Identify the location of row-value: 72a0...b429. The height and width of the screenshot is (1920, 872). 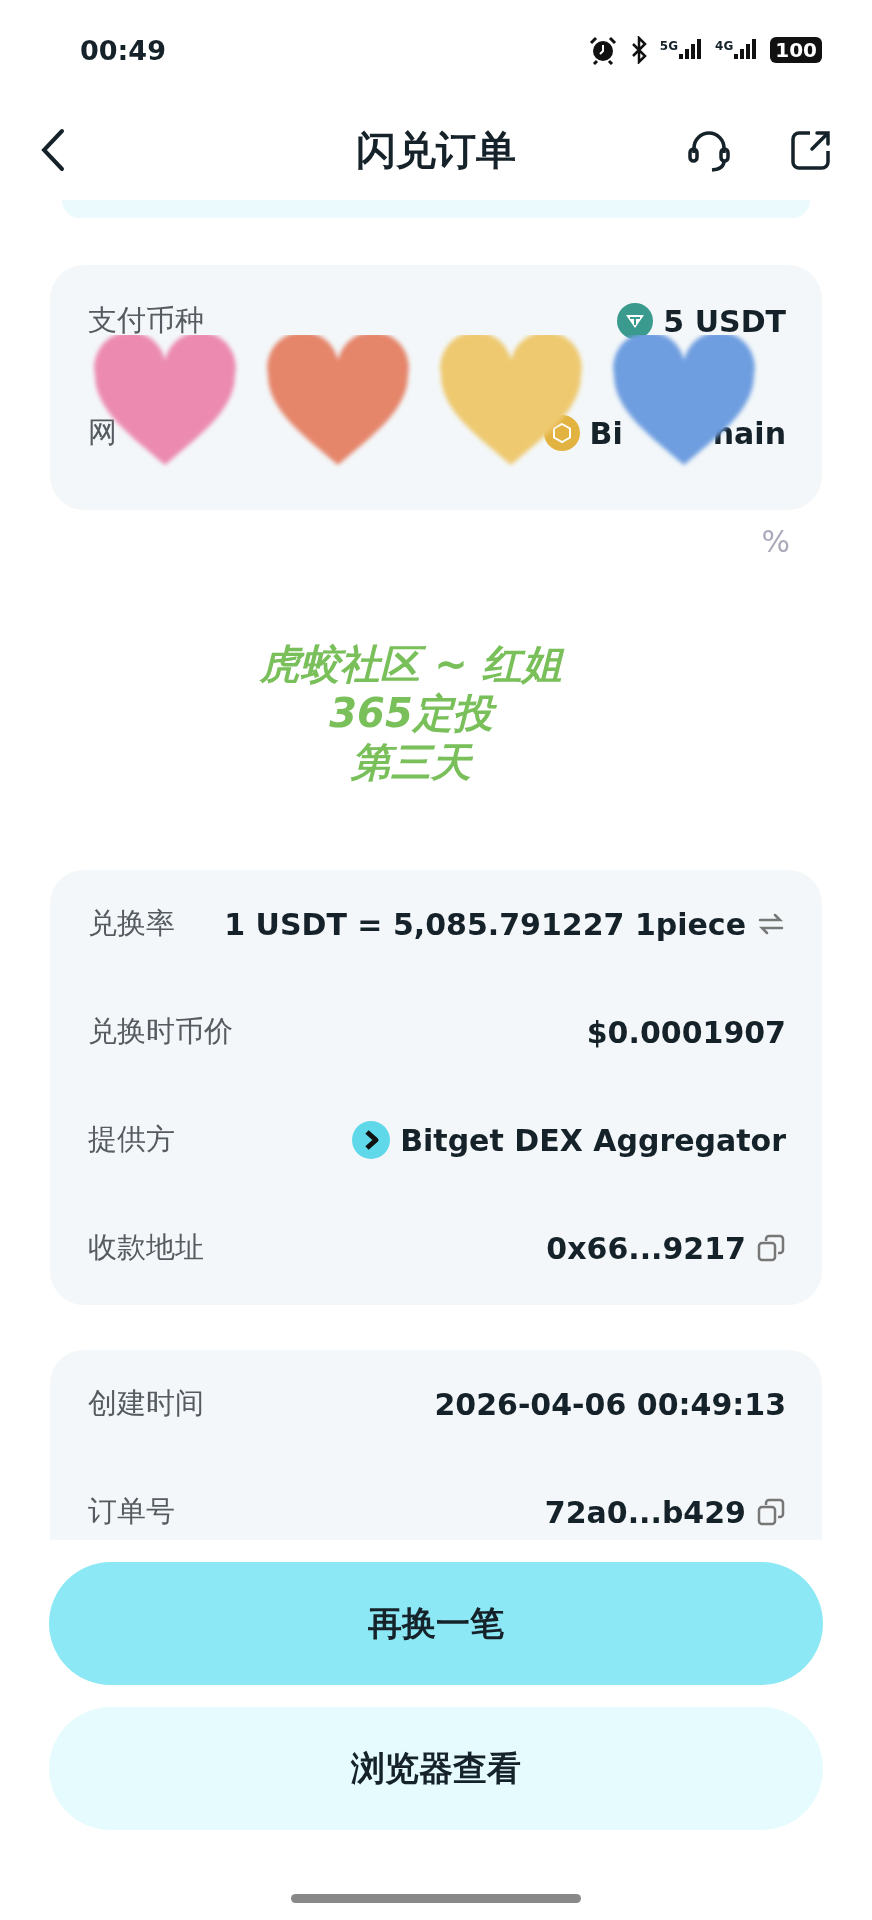
(645, 1512).